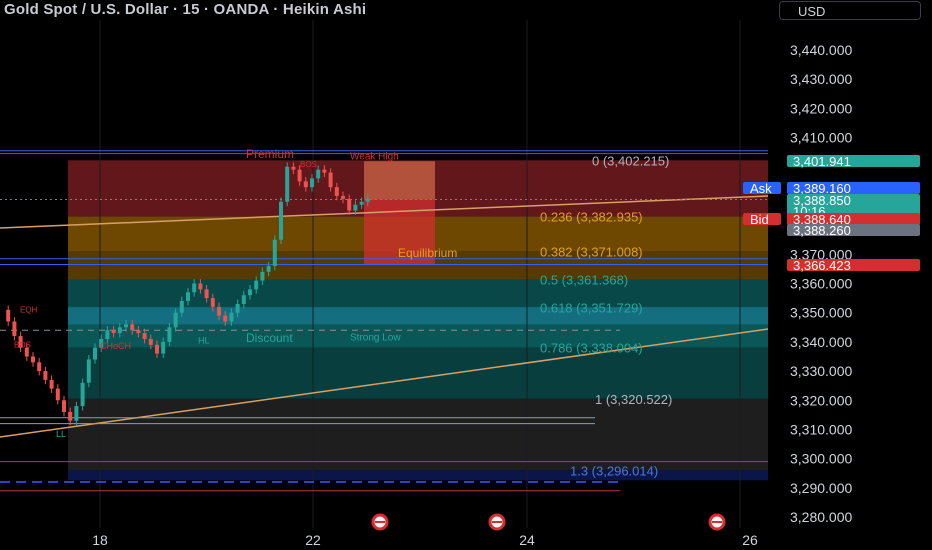  What do you see at coordinates (821, 400) in the screenshot?
I see `price-tick-label: 3,320.000` at bounding box center [821, 400].